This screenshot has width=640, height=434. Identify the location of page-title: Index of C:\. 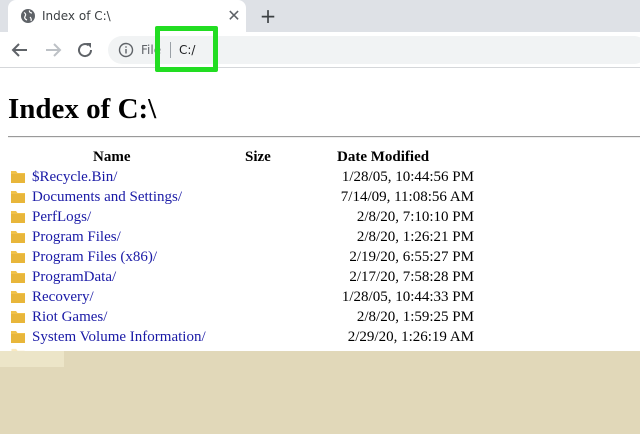
(82, 109).